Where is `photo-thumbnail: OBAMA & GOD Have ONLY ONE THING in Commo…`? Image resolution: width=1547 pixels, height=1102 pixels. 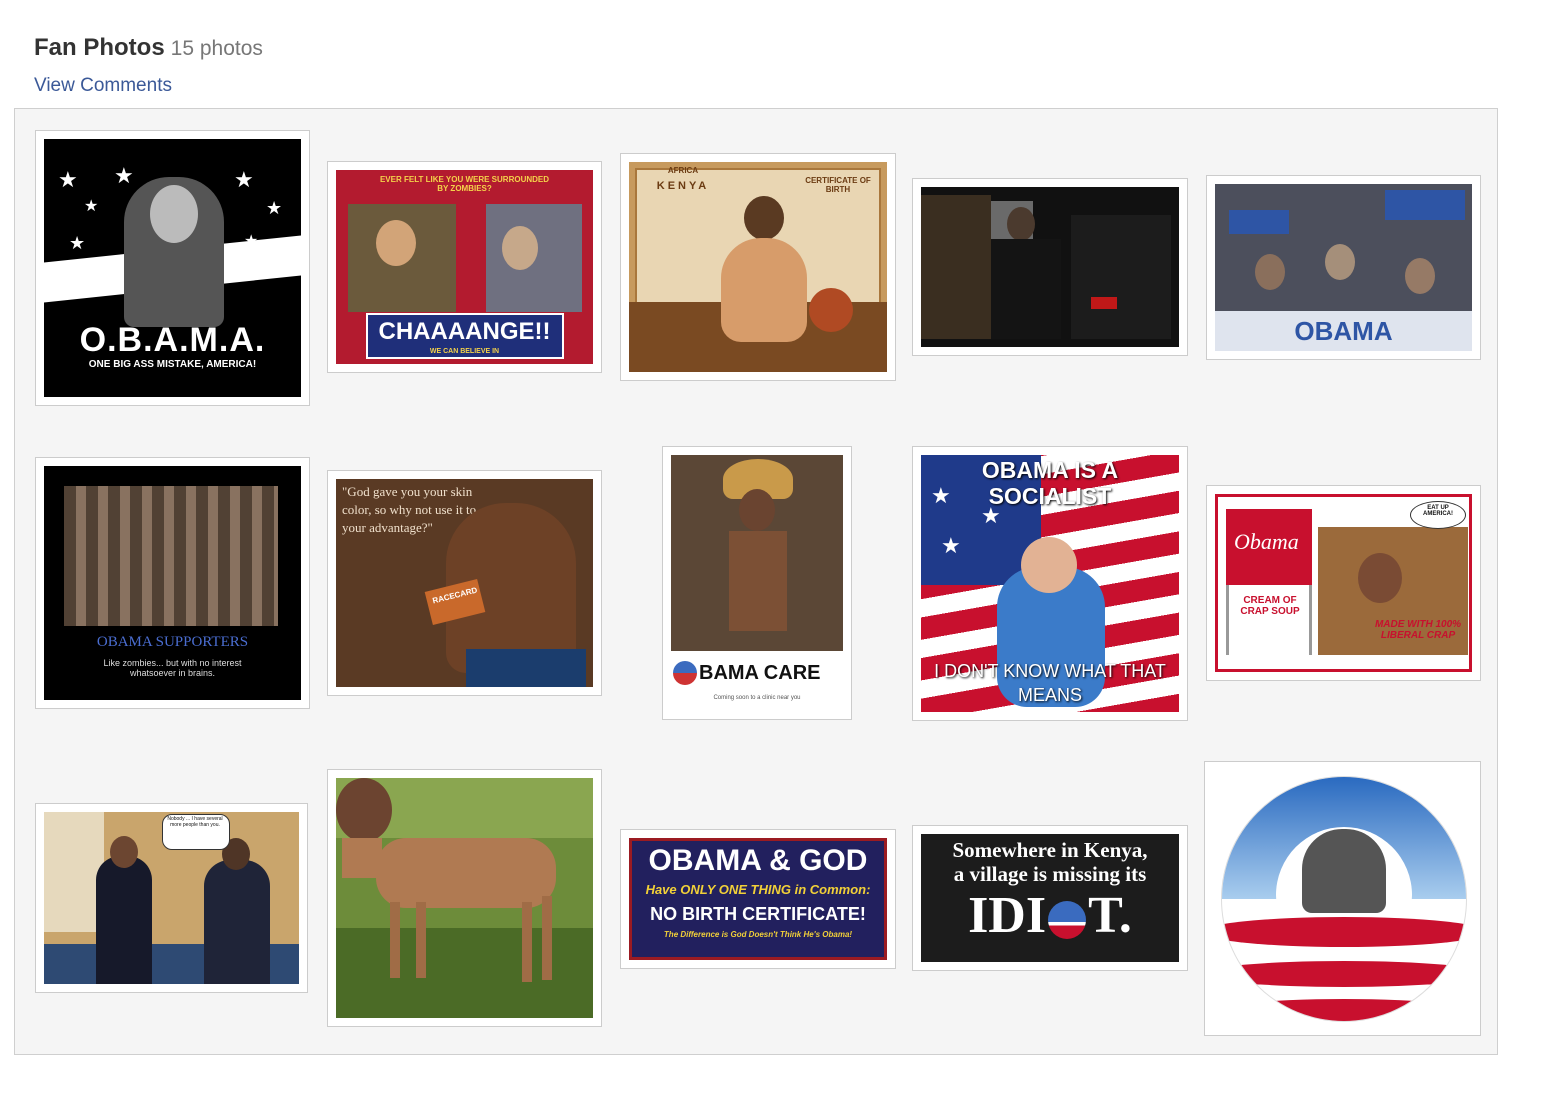 photo-thumbnail: OBAMA & GOD Have ONLY ONE THING in Commo… is located at coordinates (758, 899).